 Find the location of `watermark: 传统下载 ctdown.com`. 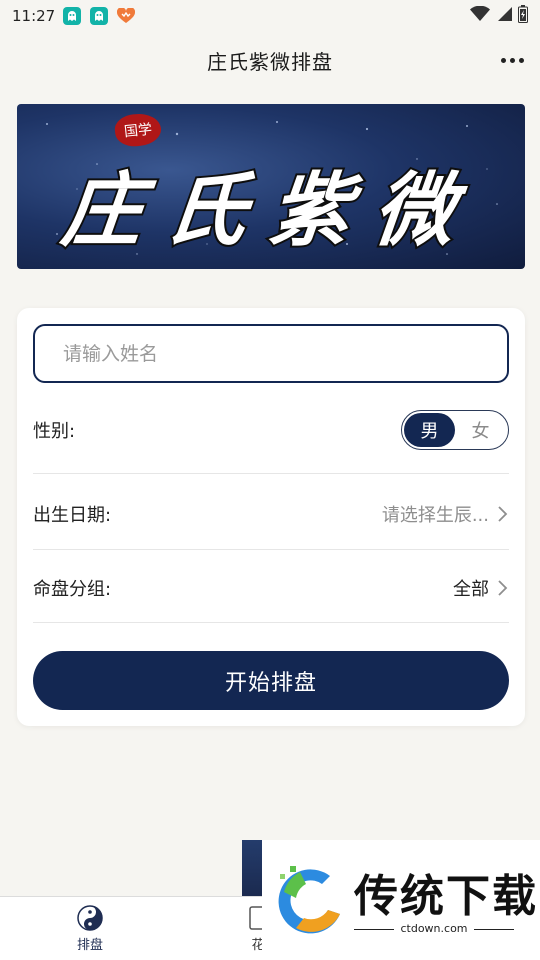

watermark: 传统下载 ctdown.com is located at coordinates (401, 900).